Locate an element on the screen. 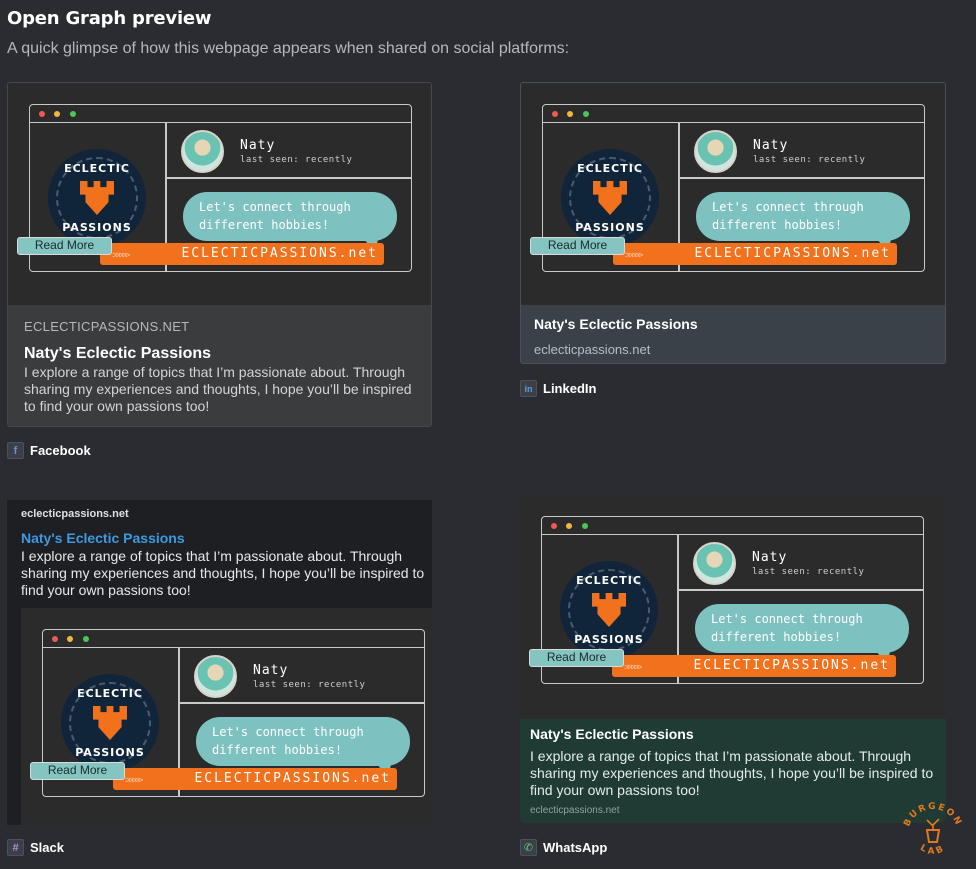 The image size is (976, 869). platform-label-whatsapp: ✆ WhatsApp is located at coordinates (563, 847).